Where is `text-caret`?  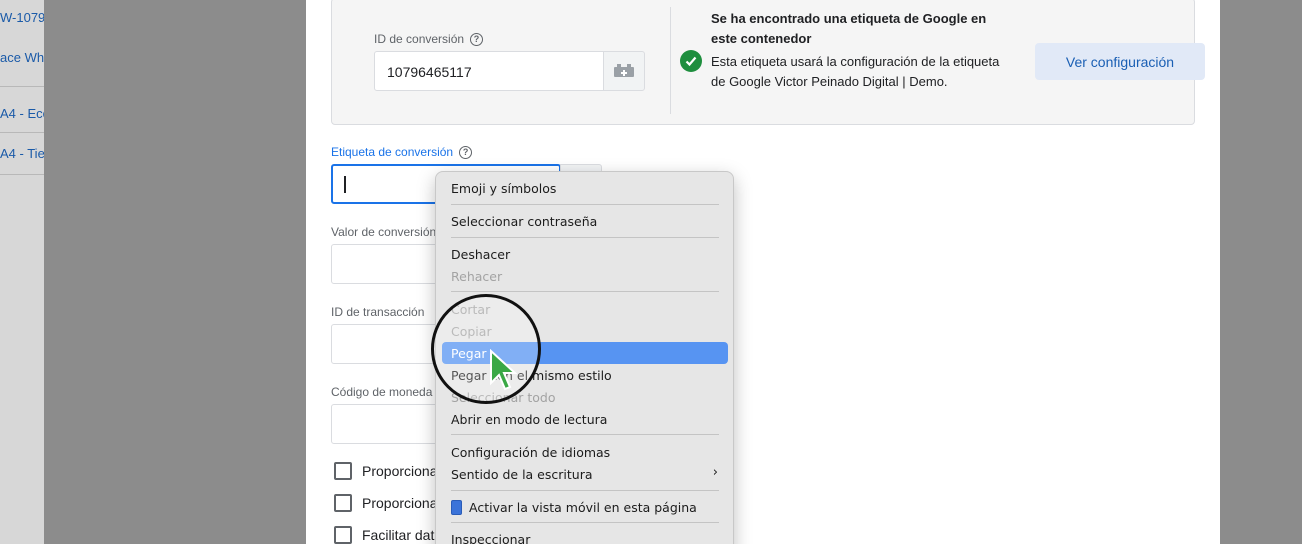 text-caret is located at coordinates (345, 184).